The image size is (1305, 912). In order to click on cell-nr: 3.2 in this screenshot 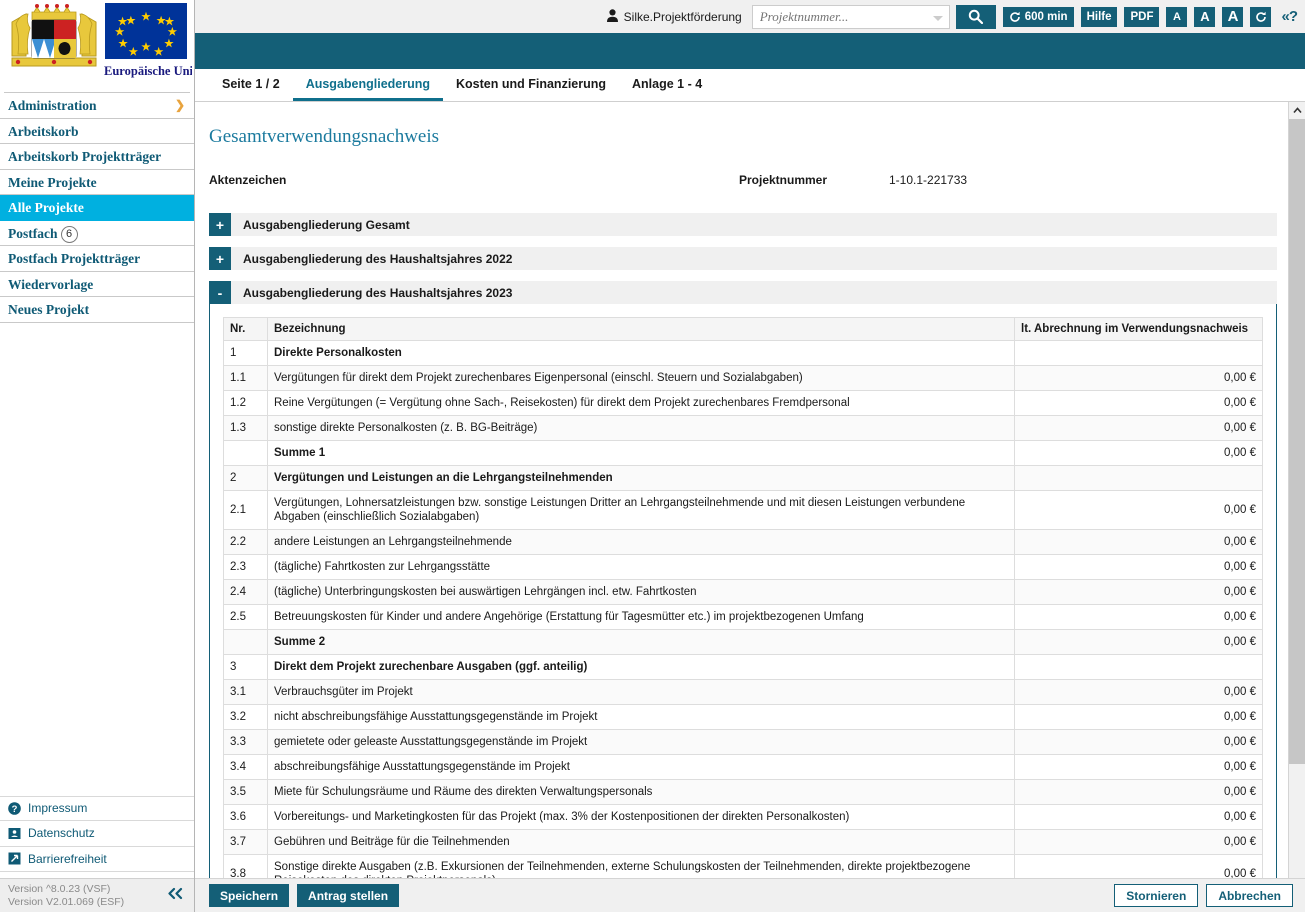, I will do `click(245, 717)`.